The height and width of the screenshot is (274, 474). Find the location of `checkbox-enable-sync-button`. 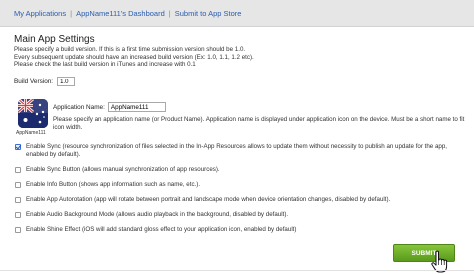

checkbox-enable-sync-button is located at coordinates (18, 170).